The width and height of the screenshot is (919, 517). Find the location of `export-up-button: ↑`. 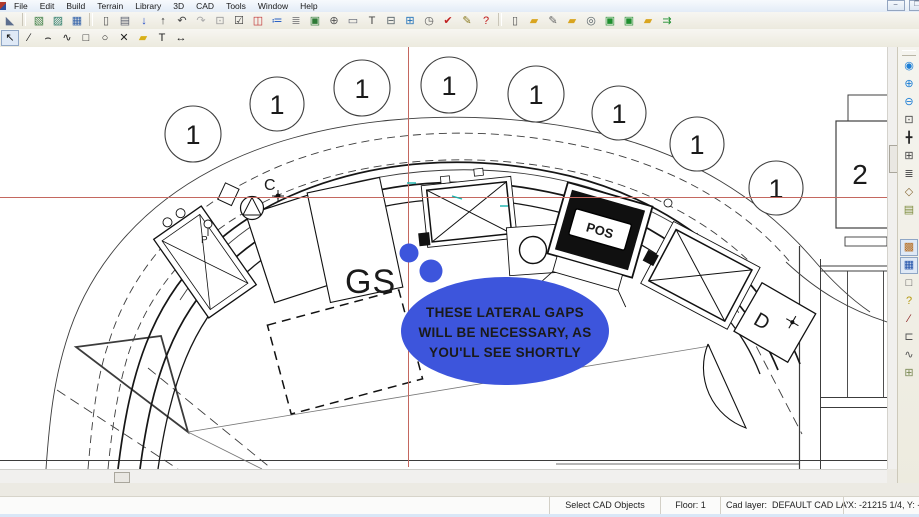

export-up-button: ↑ is located at coordinates (163, 21).